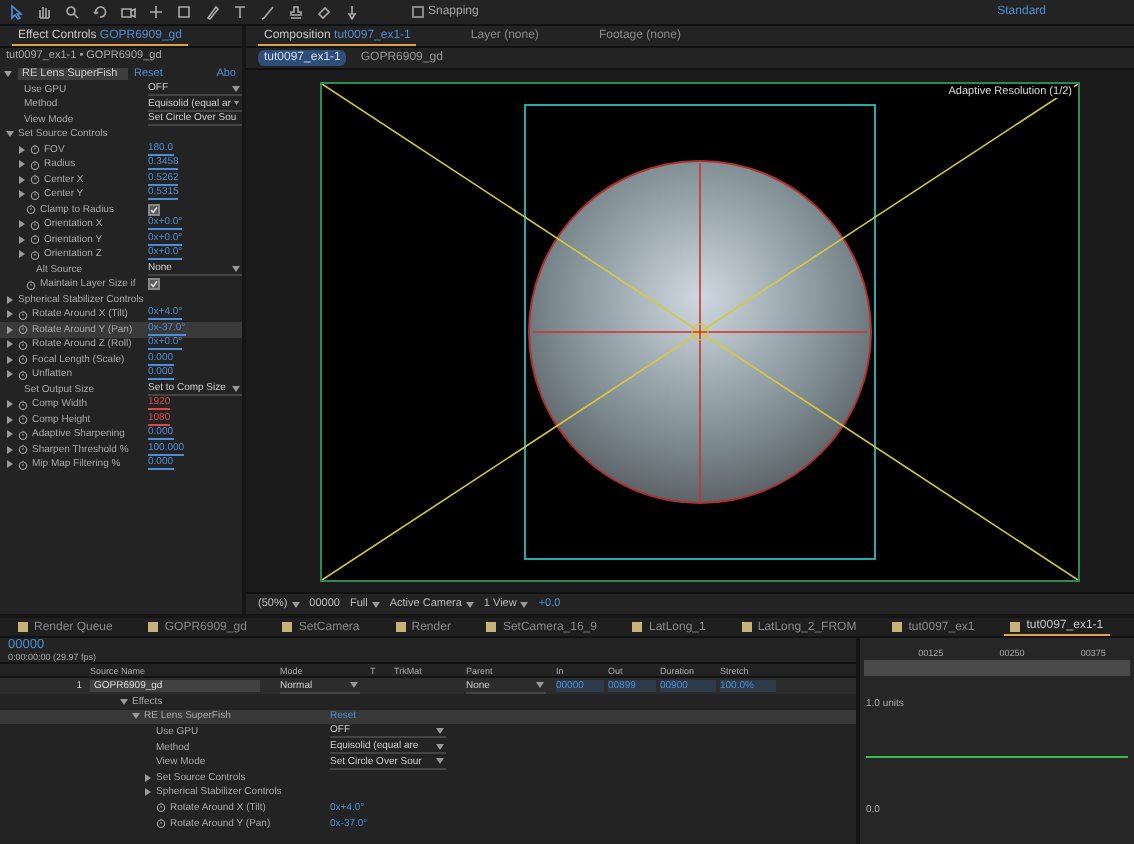 The width and height of the screenshot is (1134, 844). What do you see at coordinates (212, 12) in the screenshot?
I see `pen-icon` at bounding box center [212, 12].